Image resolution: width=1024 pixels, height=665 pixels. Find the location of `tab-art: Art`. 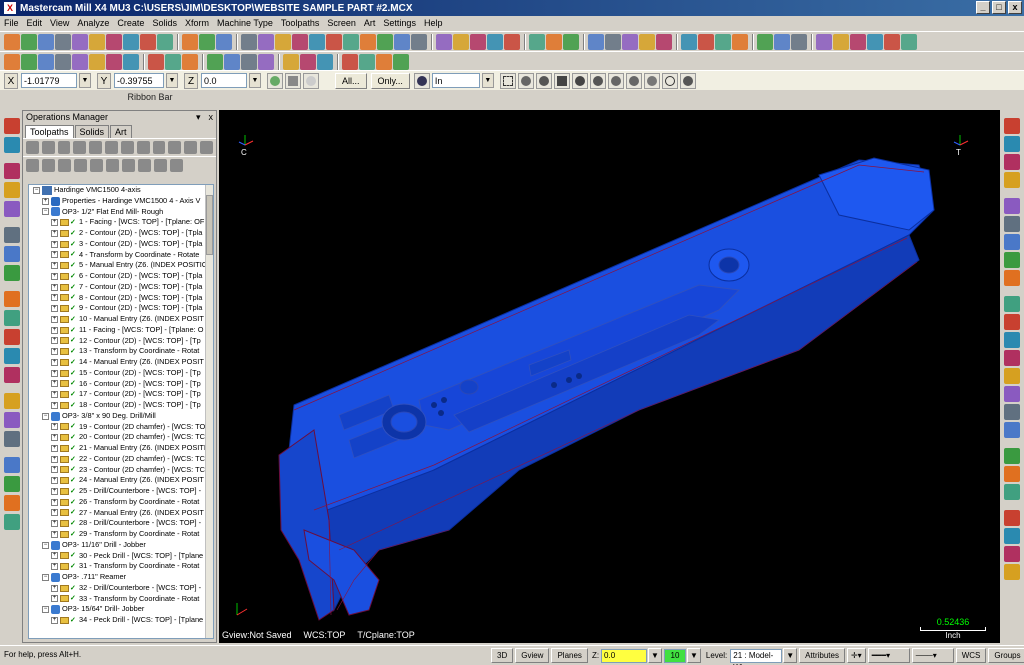

tab-art: Art is located at coordinates (121, 131).